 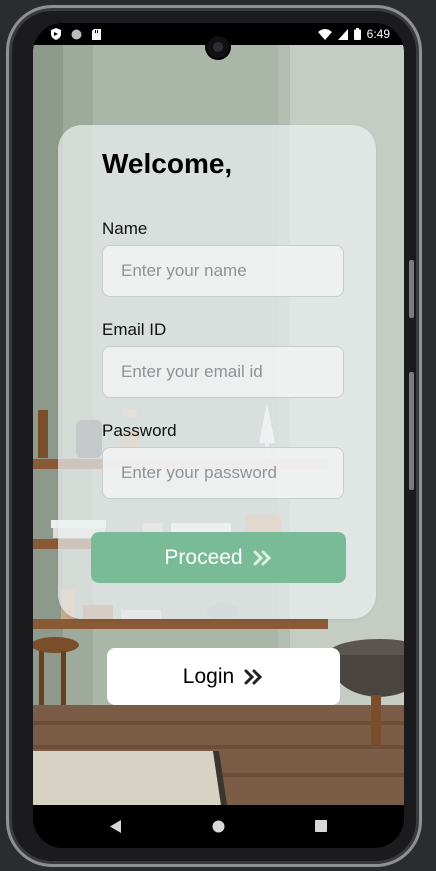 What do you see at coordinates (208, 676) in the screenshot?
I see `login-label: Login` at bounding box center [208, 676].